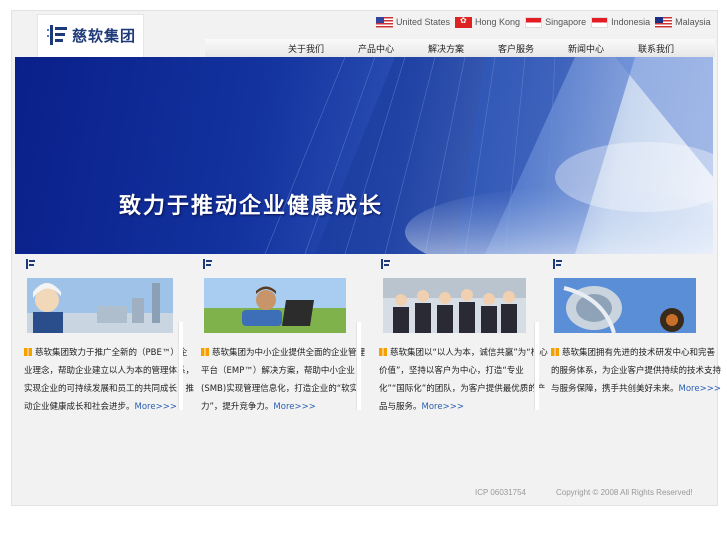  What do you see at coordinates (516, 48) in the screenshot?
I see `nav-item-4: 客户服务` at bounding box center [516, 48].